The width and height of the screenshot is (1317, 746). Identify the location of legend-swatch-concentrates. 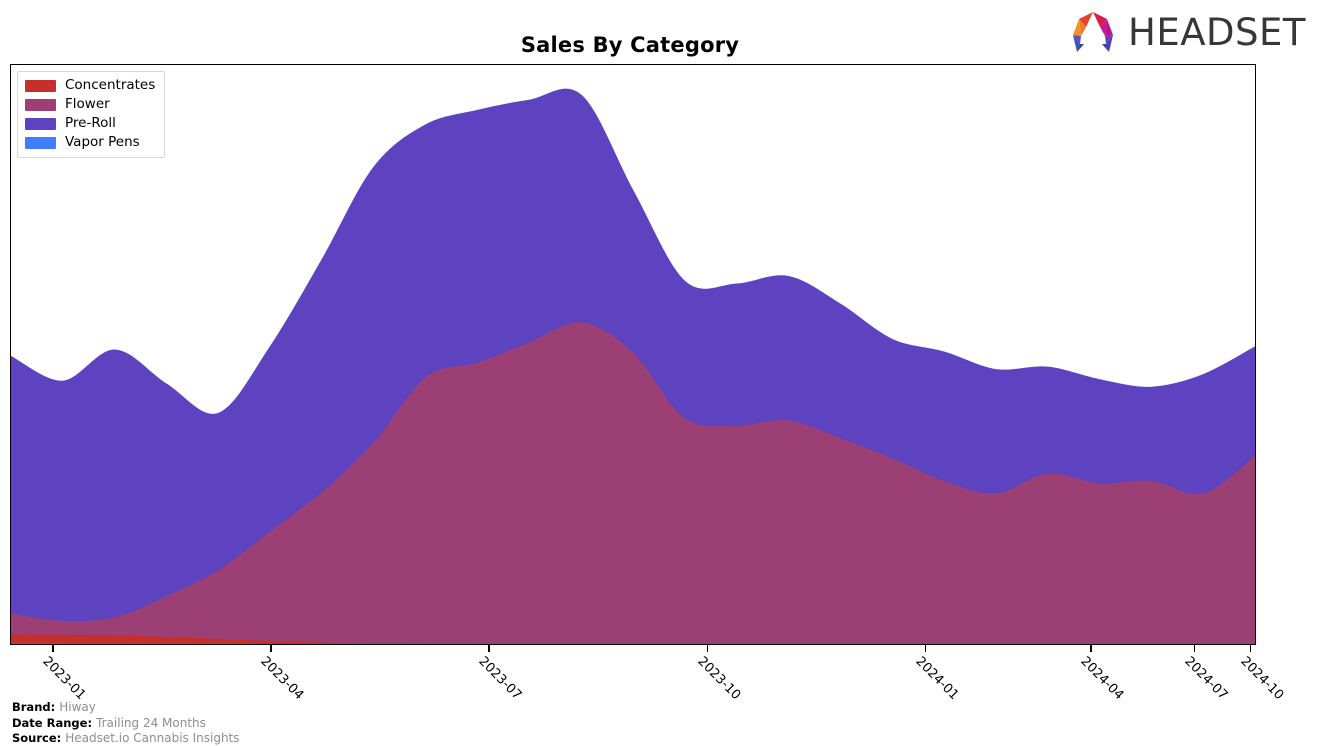
(40, 86).